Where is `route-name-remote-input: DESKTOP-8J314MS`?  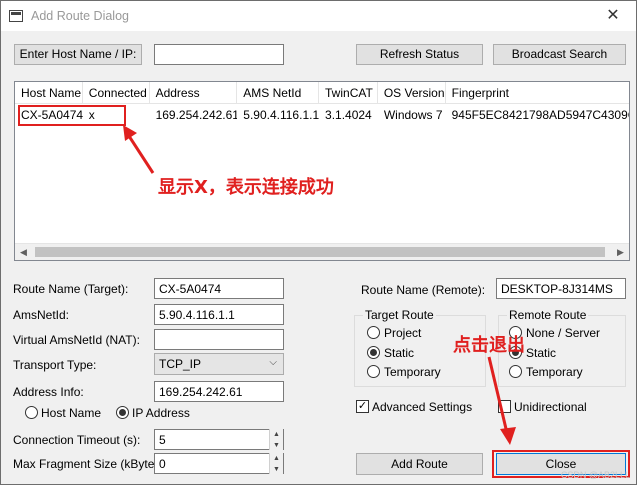
route-name-remote-input: DESKTOP-8J314MS is located at coordinates (561, 288).